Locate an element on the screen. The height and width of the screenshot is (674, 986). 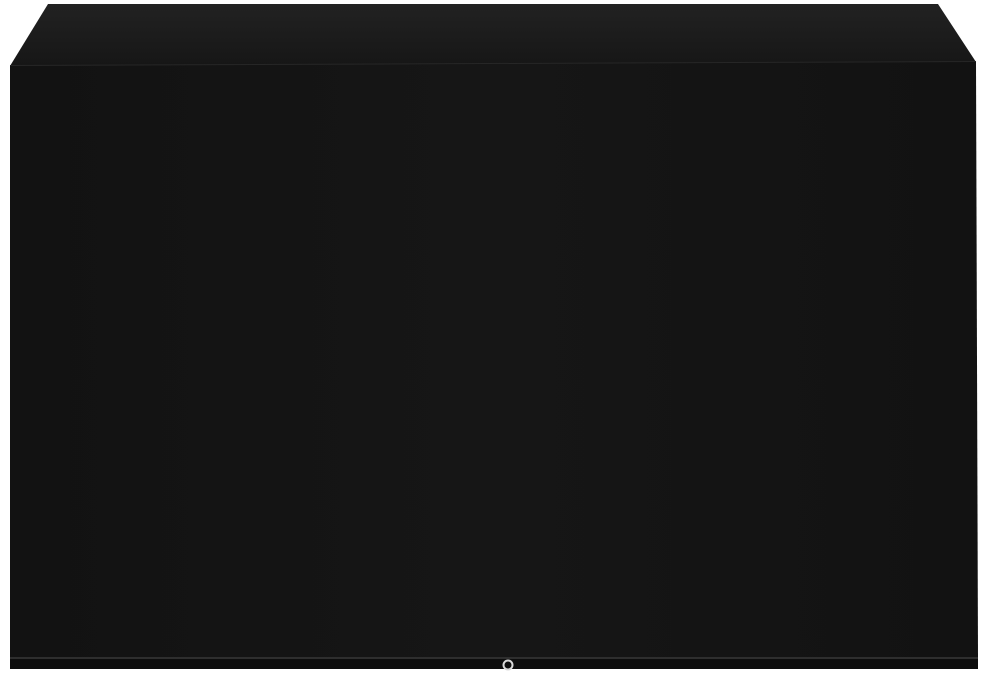
cover-top-panel is located at coordinates (493, 35).